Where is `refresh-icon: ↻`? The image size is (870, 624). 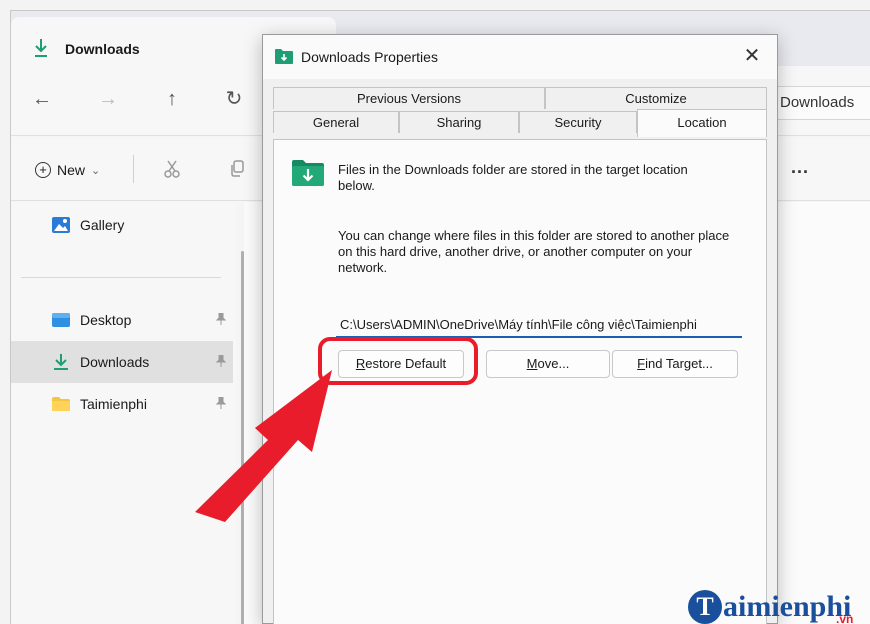 refresh-icon: ↻ is located at coordinates (234, 99).